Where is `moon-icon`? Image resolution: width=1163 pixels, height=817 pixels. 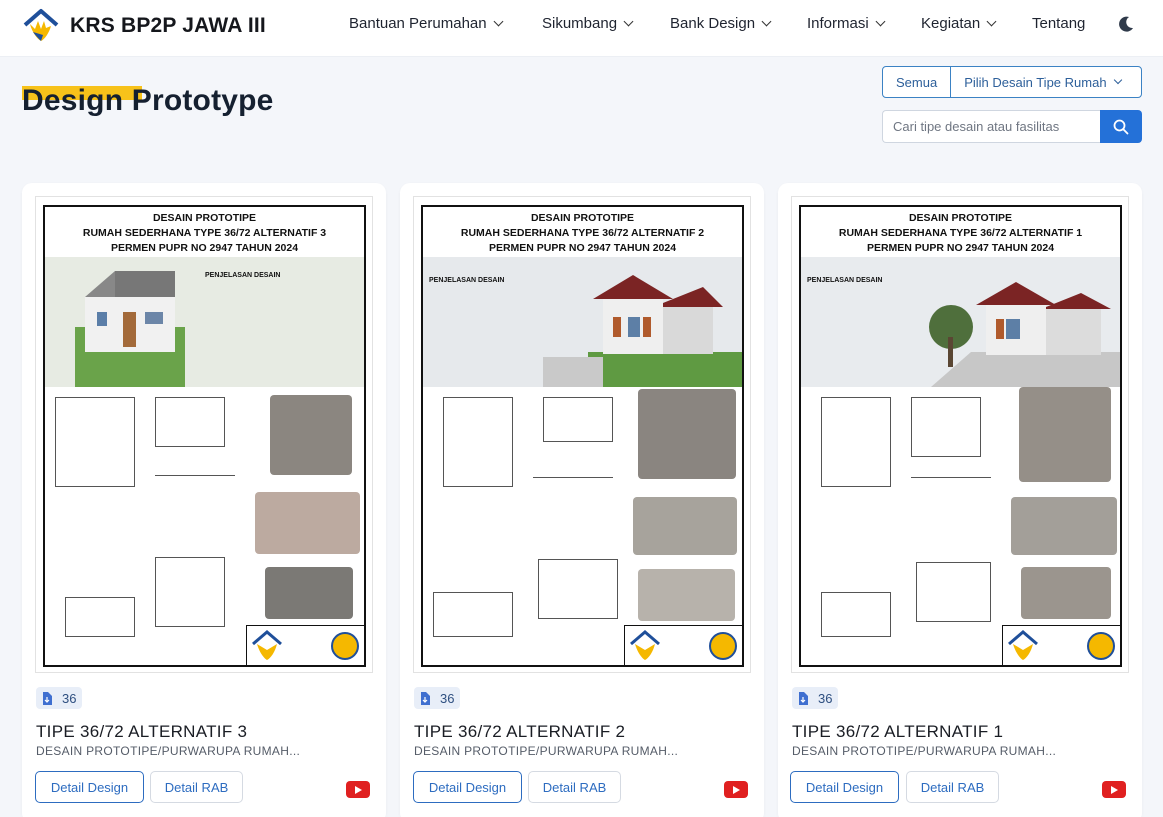
moon-icon is located at coordinates (1126, 24).